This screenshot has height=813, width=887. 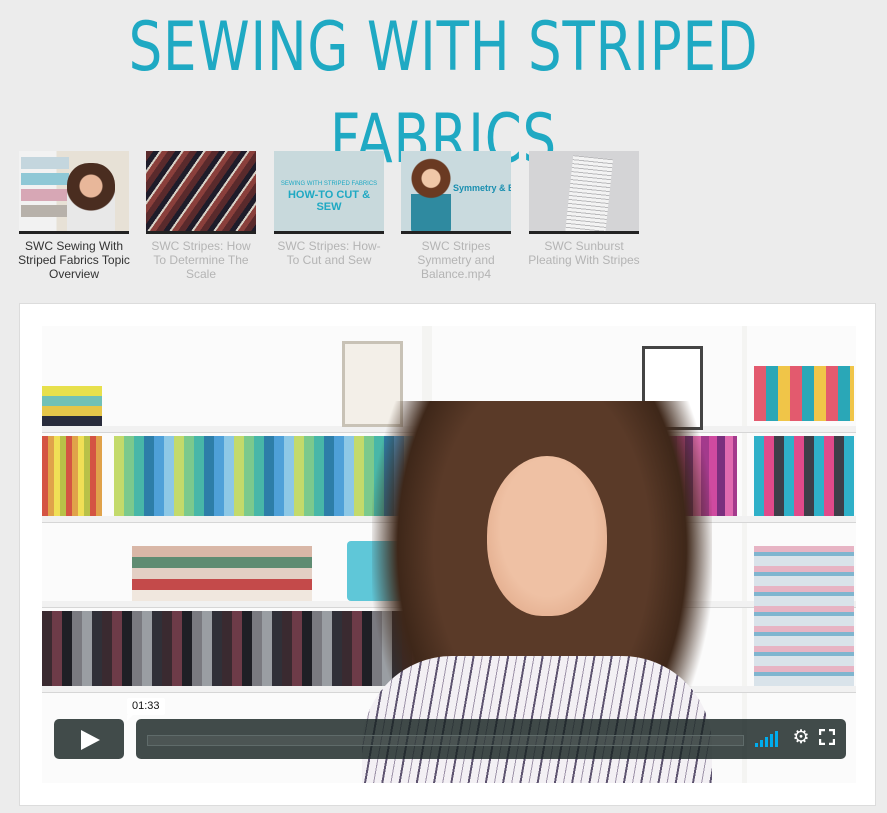 What do you see at coordinates (445, 740) in the screenshot?
I see `progress-bar` at bounding box center [445, 740].